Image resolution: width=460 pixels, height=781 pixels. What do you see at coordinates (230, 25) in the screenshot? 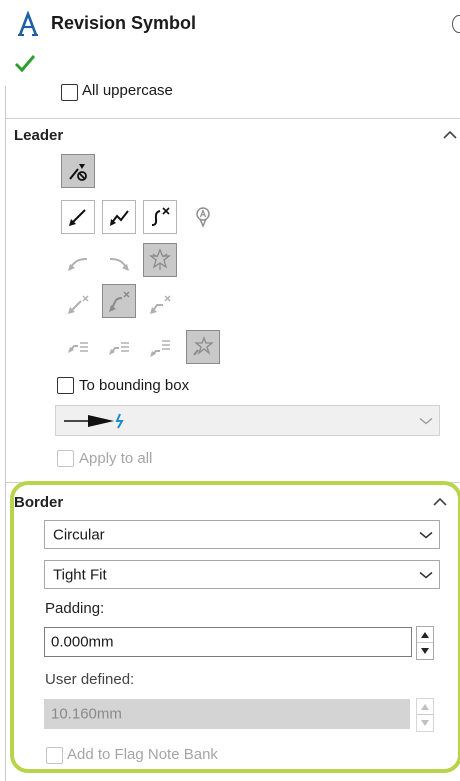
I see `property-manager-header: Revision Symbol` at bounding box center [230, 25].